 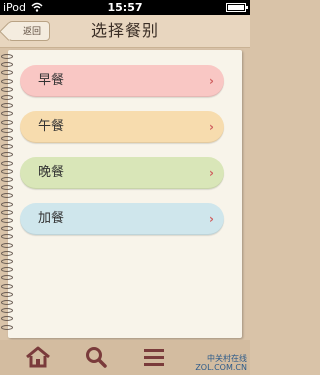 I want to click on status-time: 15:57, so click(x=125, y=7).